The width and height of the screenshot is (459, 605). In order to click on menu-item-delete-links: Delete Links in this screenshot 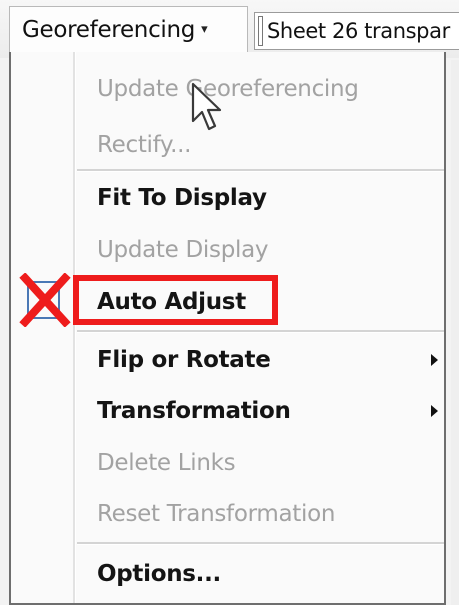, I will do `click(227, 463)`.